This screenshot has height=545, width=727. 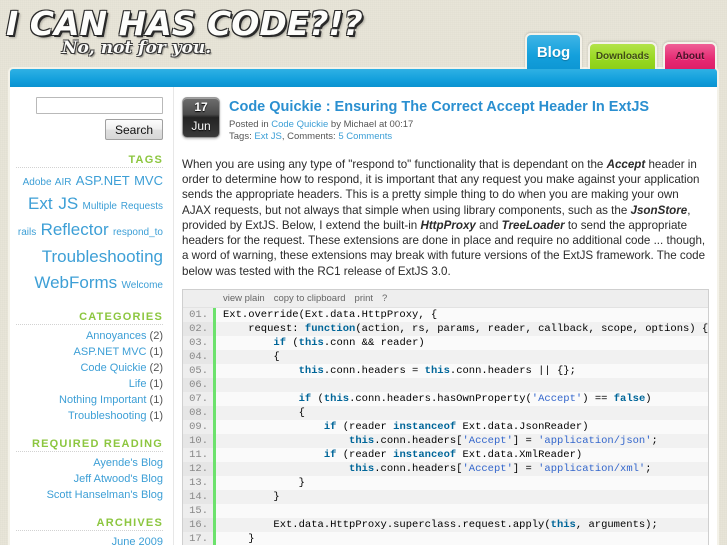 What do you see at coordinates (75, 229) in the screenshot?
I see `tag-reflector: Reflector` at bounding box center [75, 229].